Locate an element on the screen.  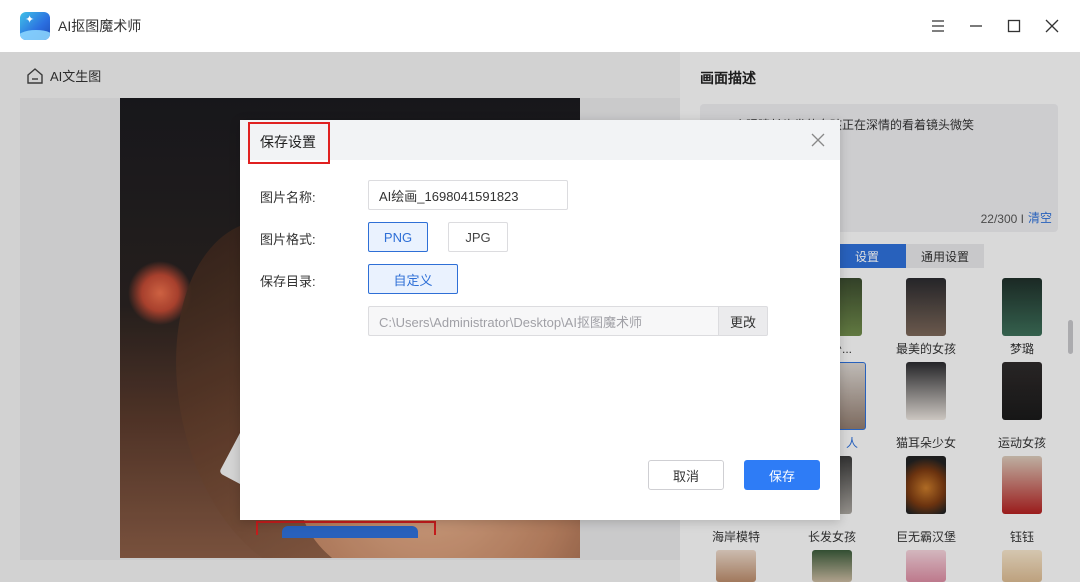
image-name-input: AI绘画_1698041591823 is located at coordinates (468, 195).